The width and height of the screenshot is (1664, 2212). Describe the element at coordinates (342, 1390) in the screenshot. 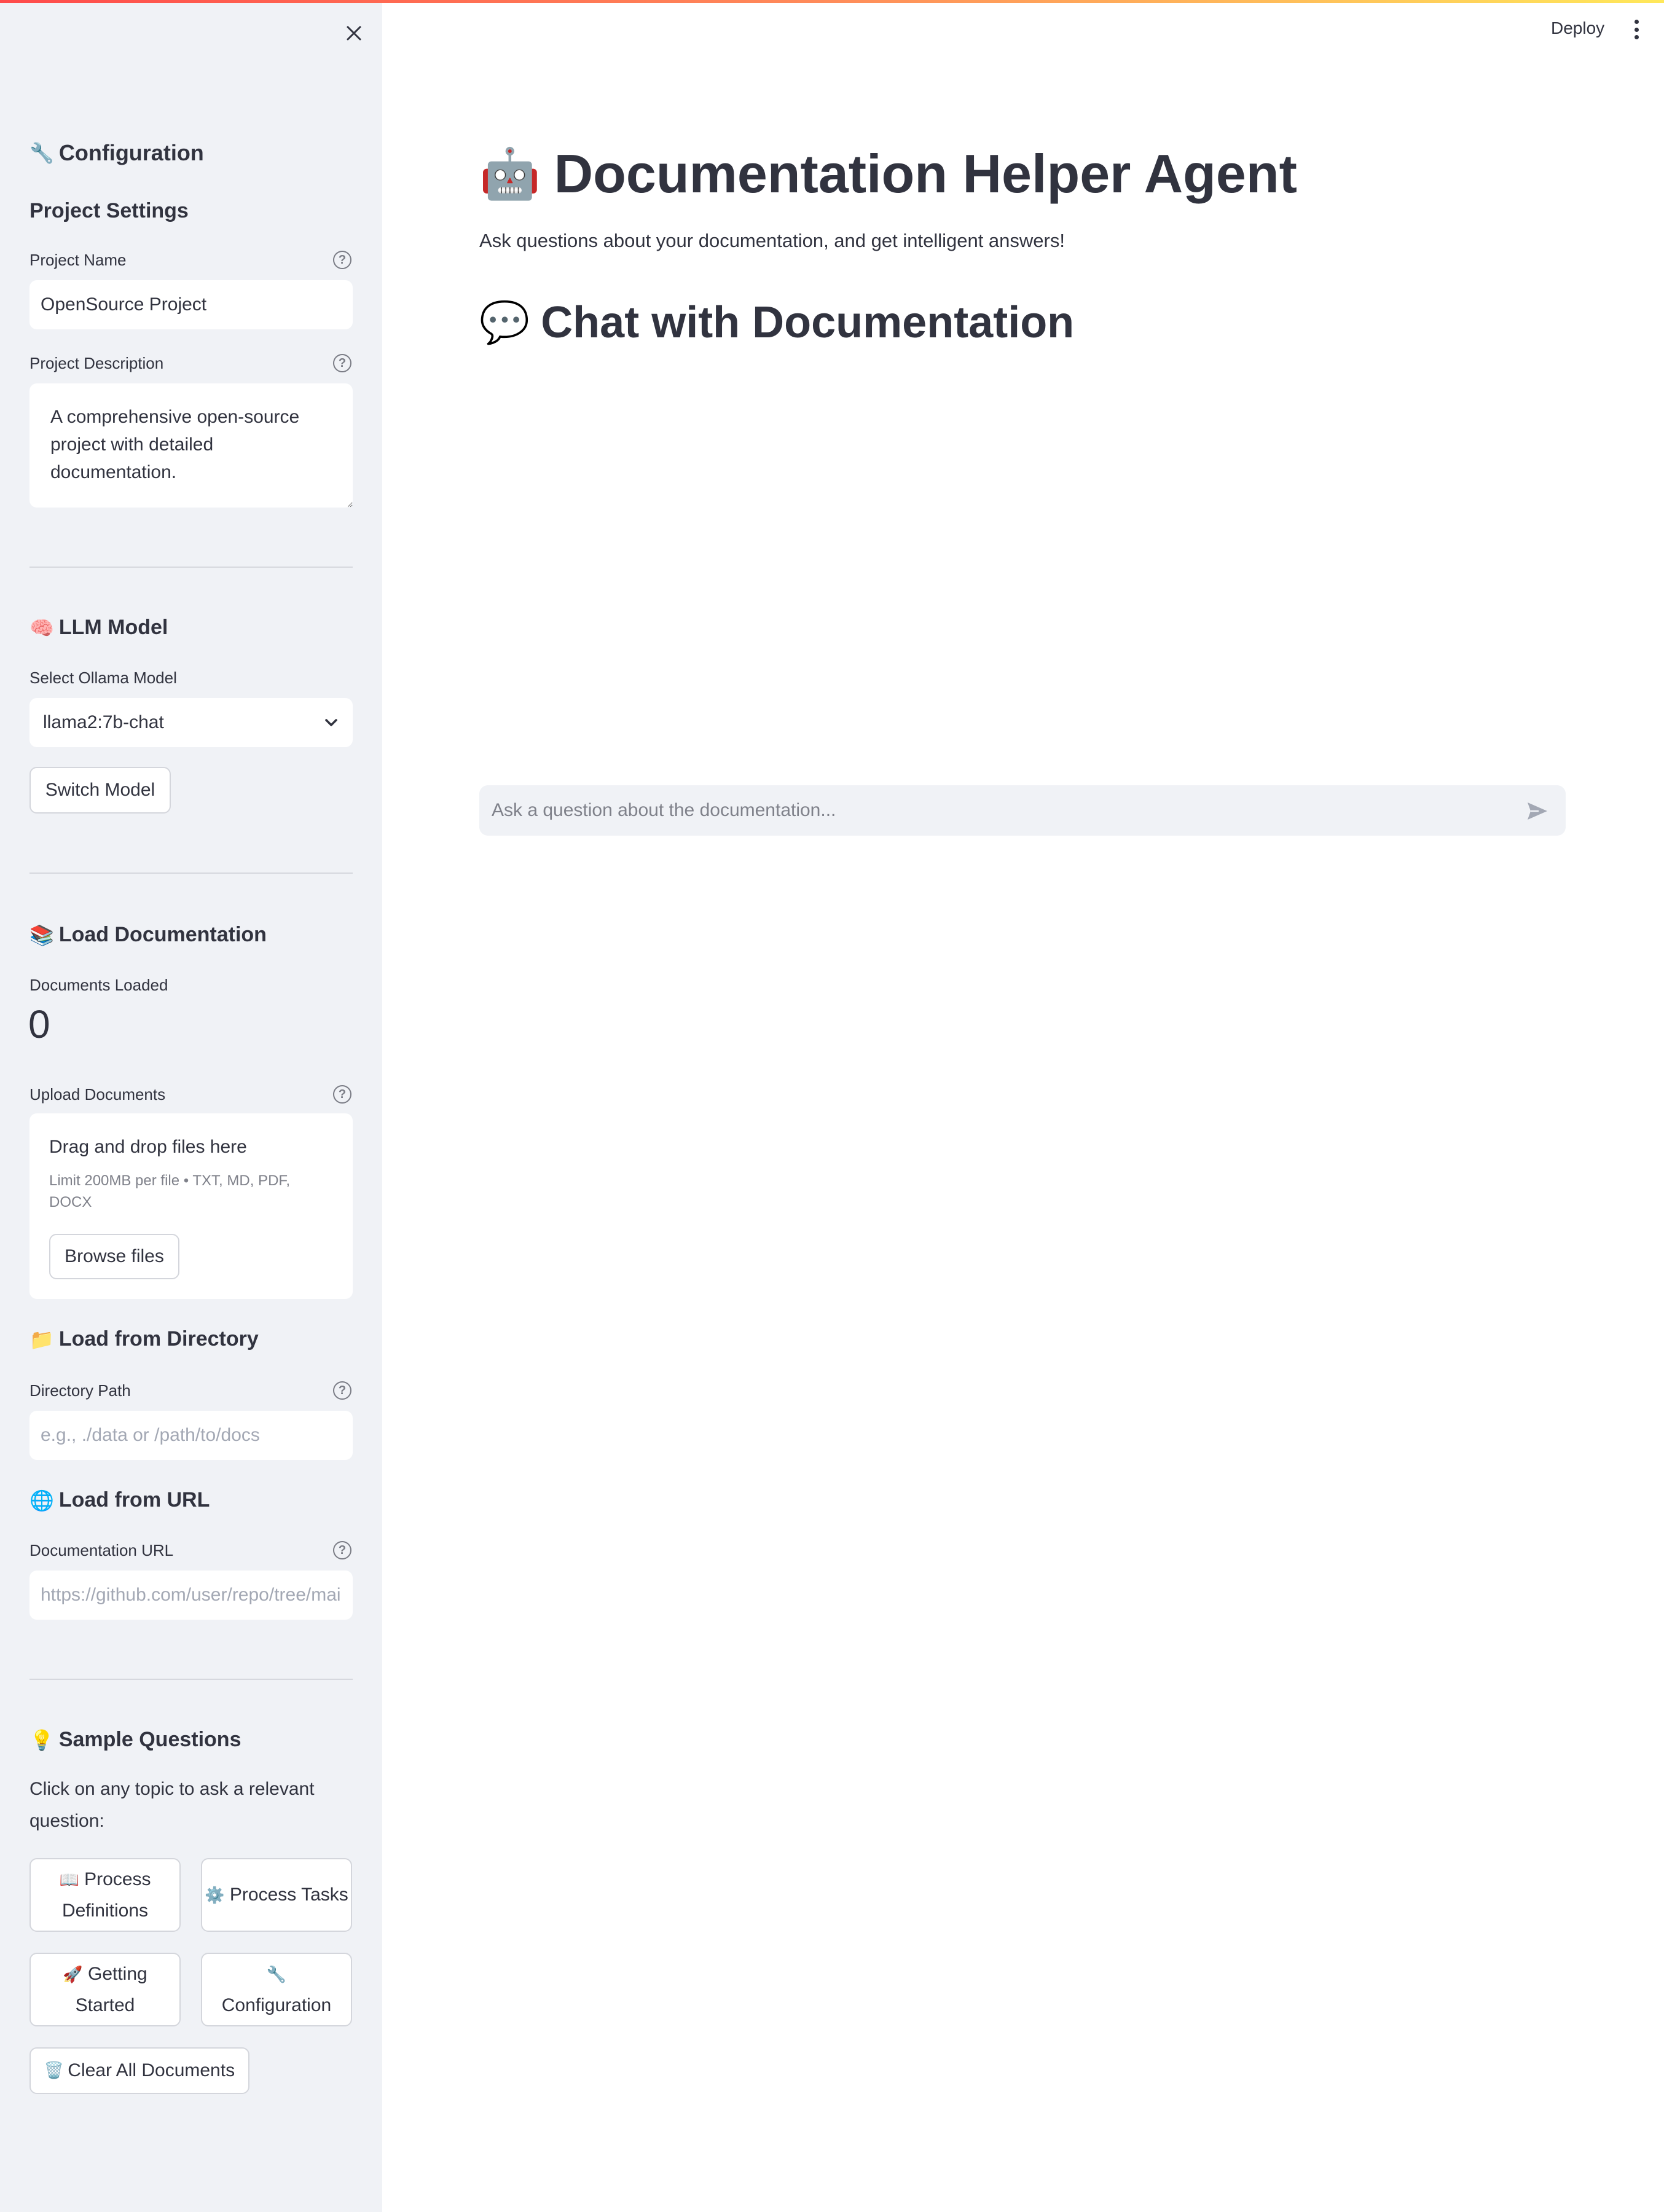

I see `directory-path-help-icon: ?` at that location.